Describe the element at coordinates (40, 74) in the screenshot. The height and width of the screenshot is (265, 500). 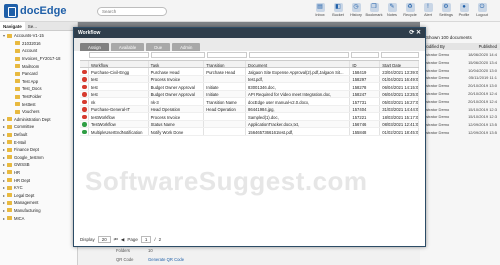
I see `tree-folder-item: Pancard` at that location.